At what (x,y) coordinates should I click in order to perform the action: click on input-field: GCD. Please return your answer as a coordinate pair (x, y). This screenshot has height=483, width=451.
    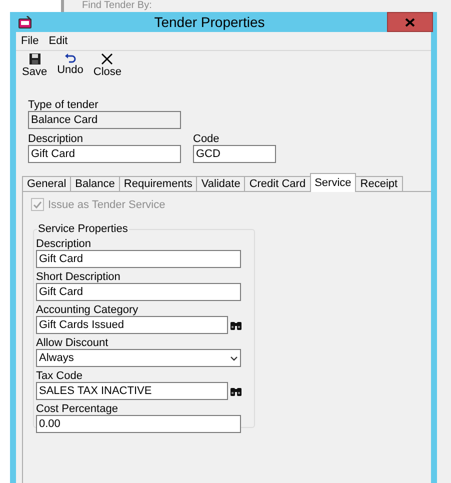
    Looking at the image, I should click on (234, 154).